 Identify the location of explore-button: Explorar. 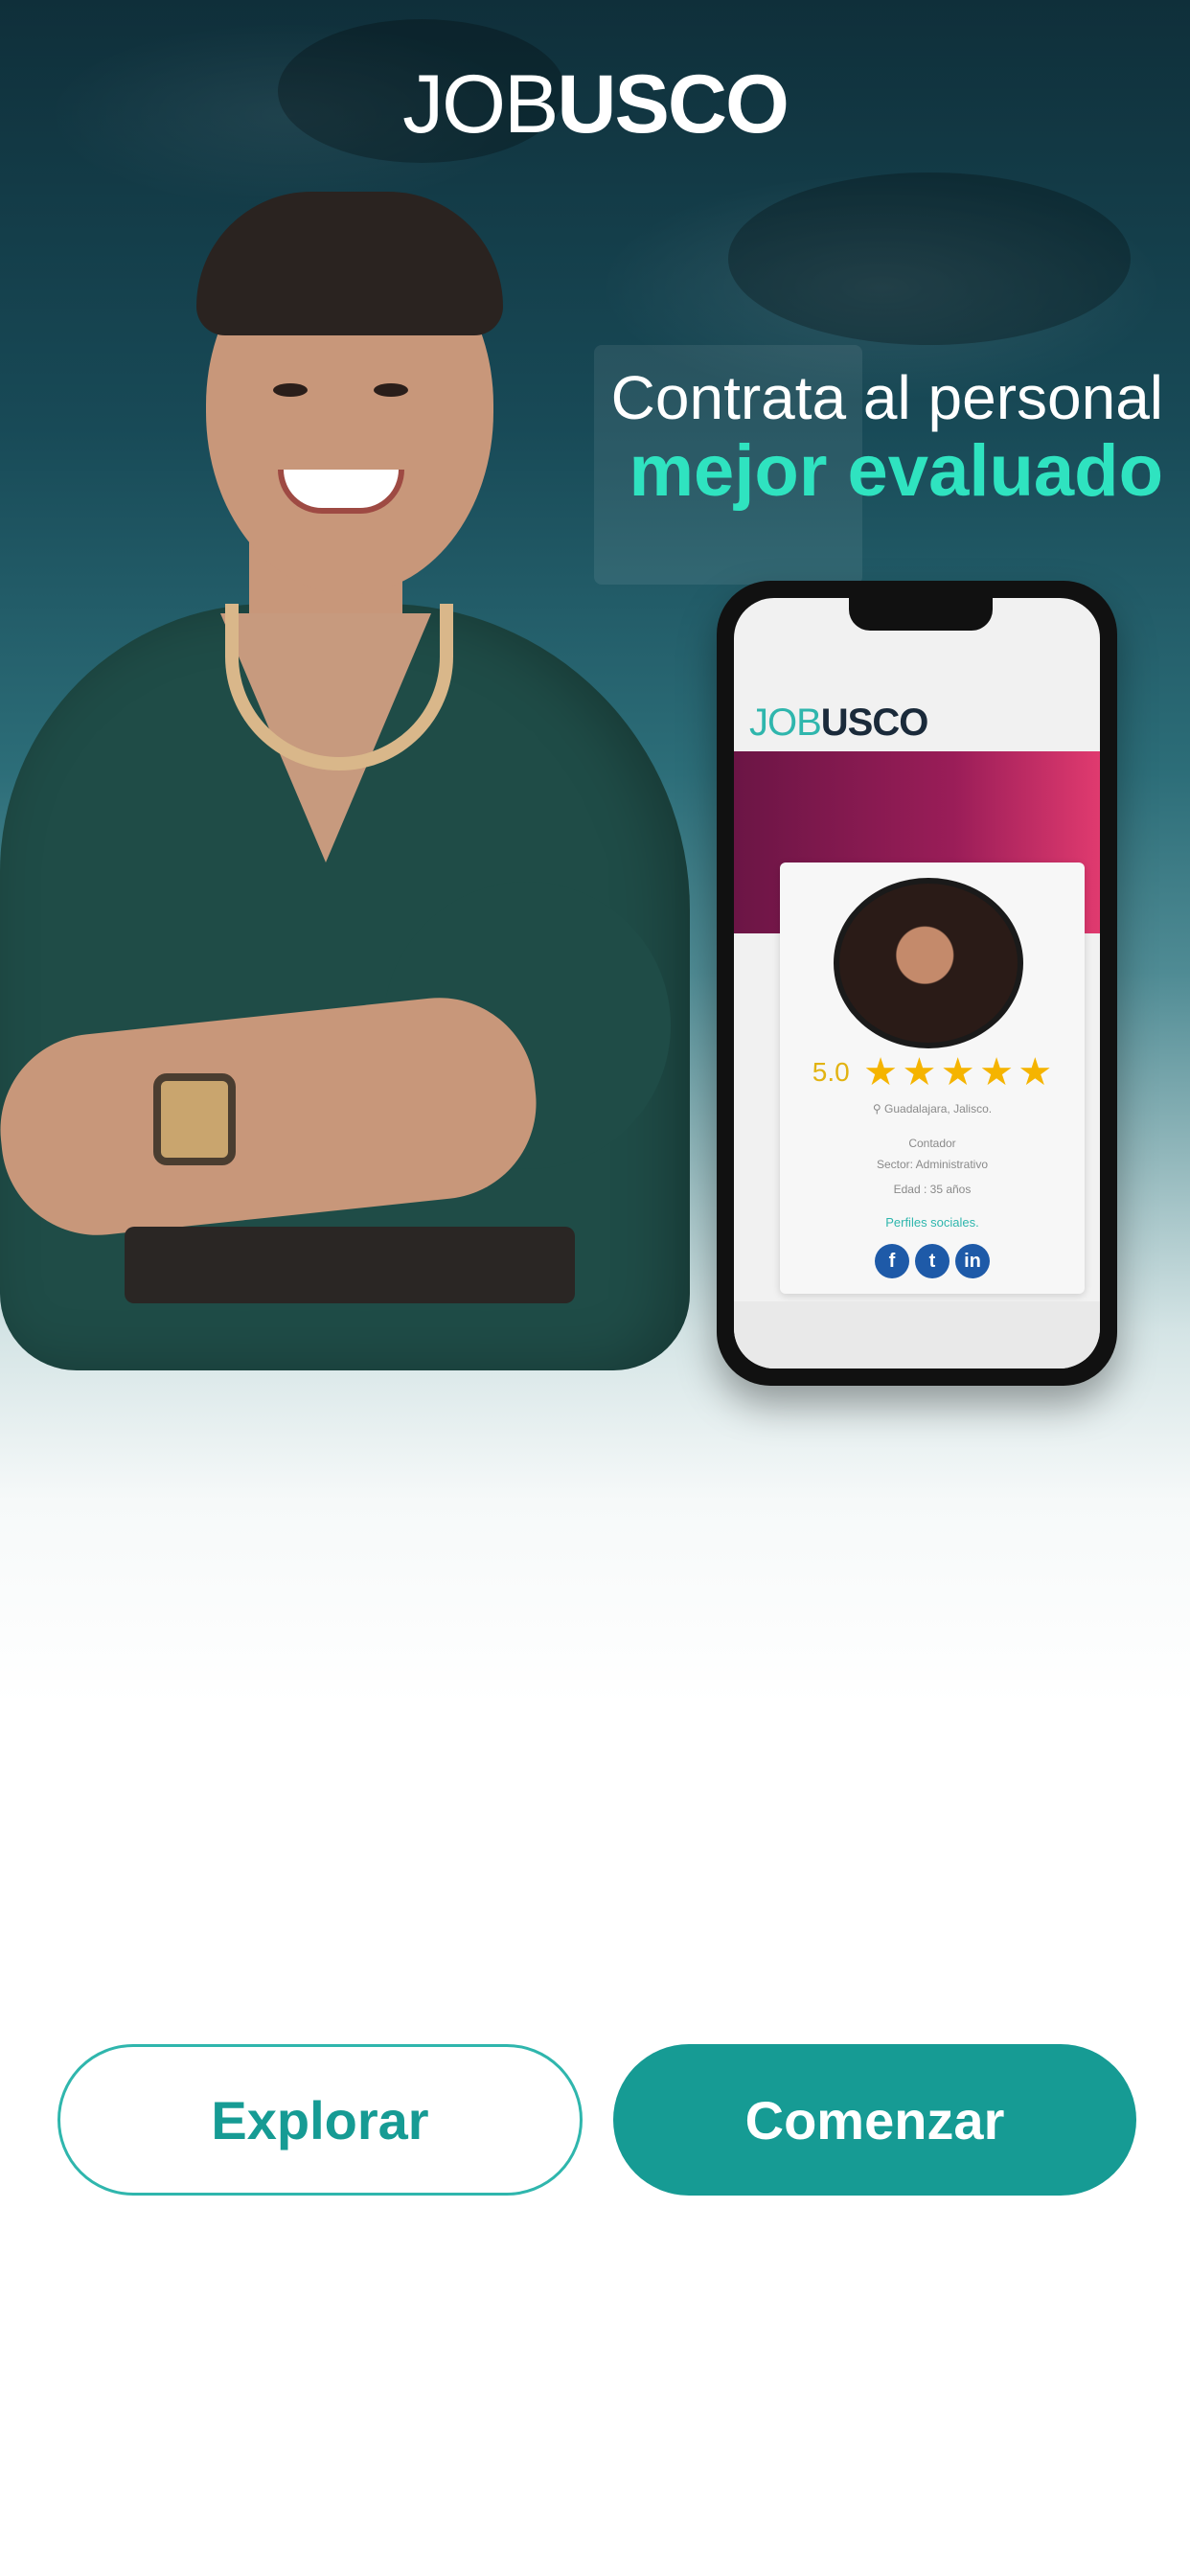
(320, 2120).